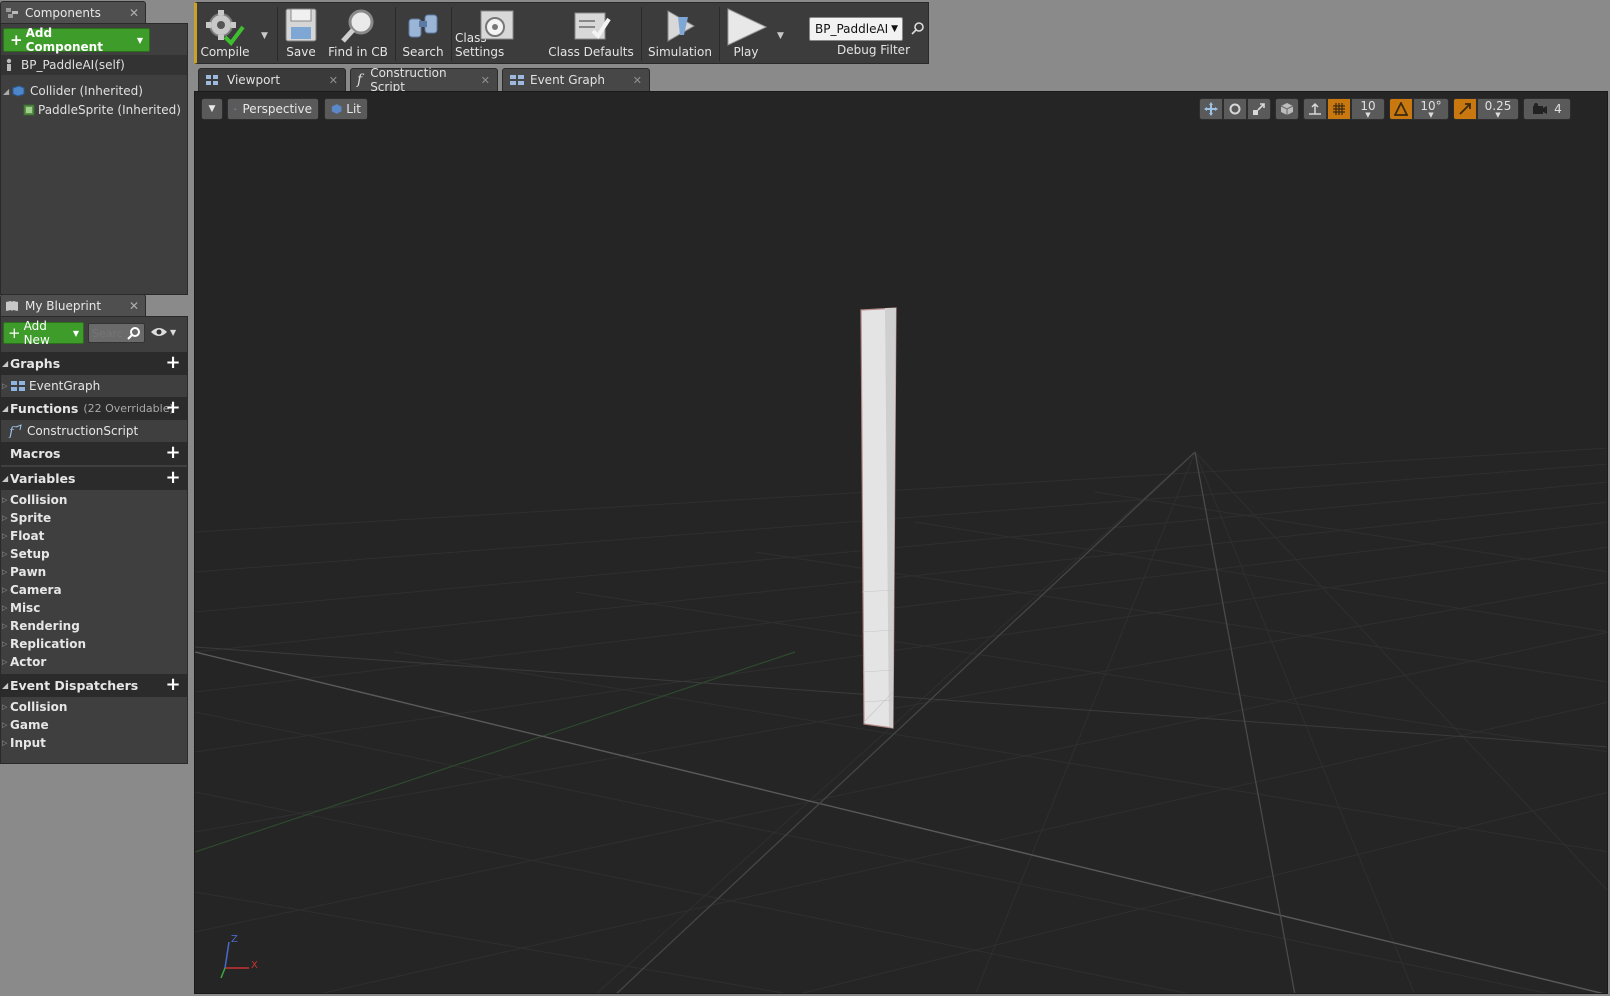 This screenshot has height=996, width=1610. What do you see at coordinates (43, 333) in the screenshot?
I see `add-new-button: + Add New ▼` at bounding box center [43, 333].